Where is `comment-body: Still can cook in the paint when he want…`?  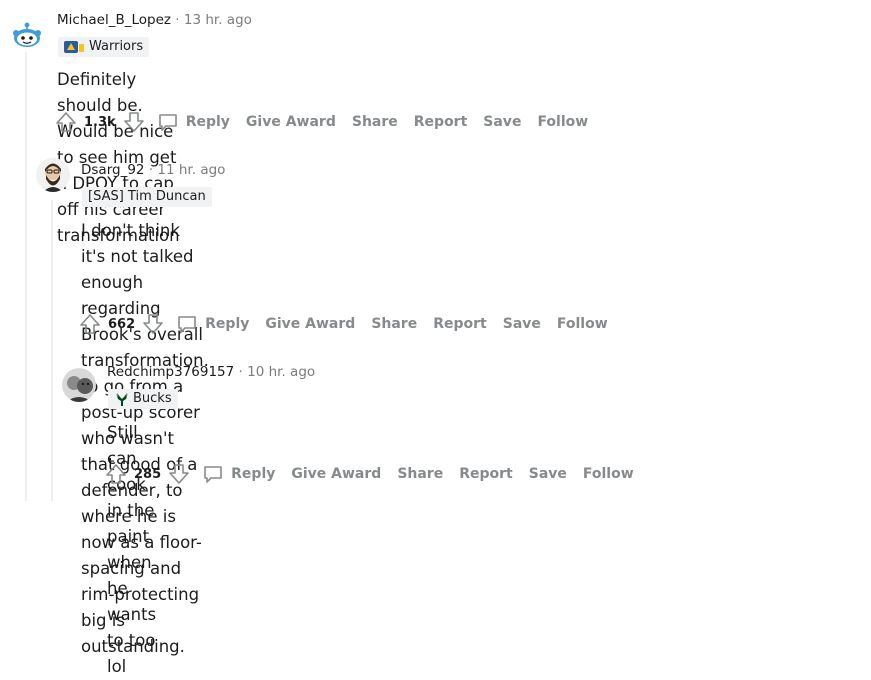 comment-body: Still can cook in the paint when he want… is located at coordinates (132, 549).